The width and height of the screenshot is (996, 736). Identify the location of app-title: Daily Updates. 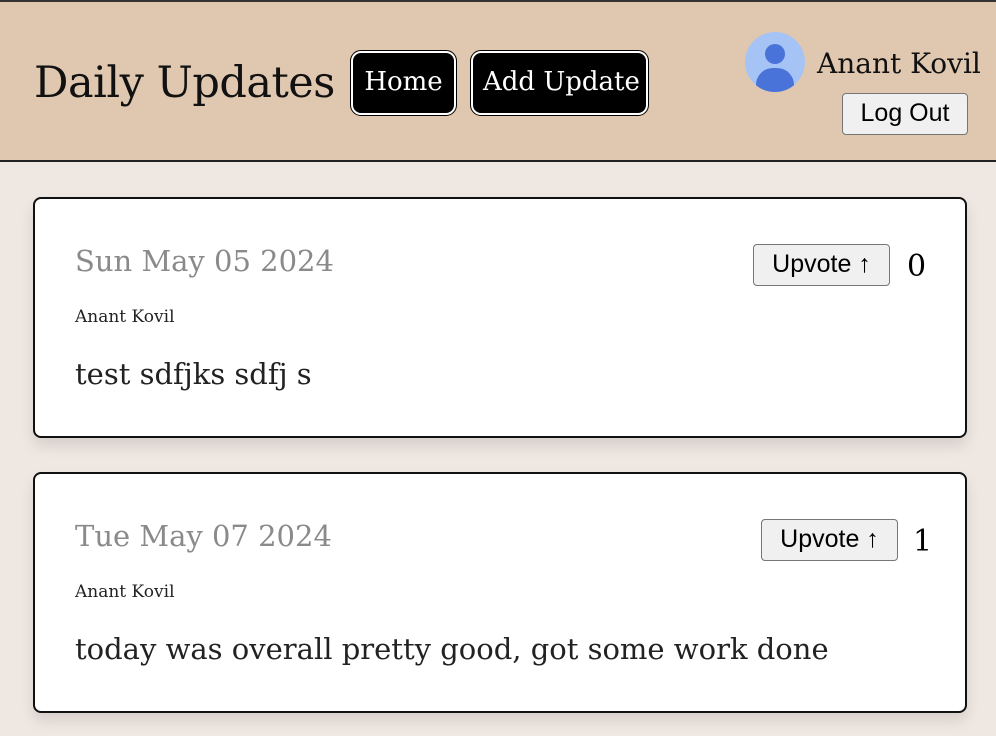
(184, 83).